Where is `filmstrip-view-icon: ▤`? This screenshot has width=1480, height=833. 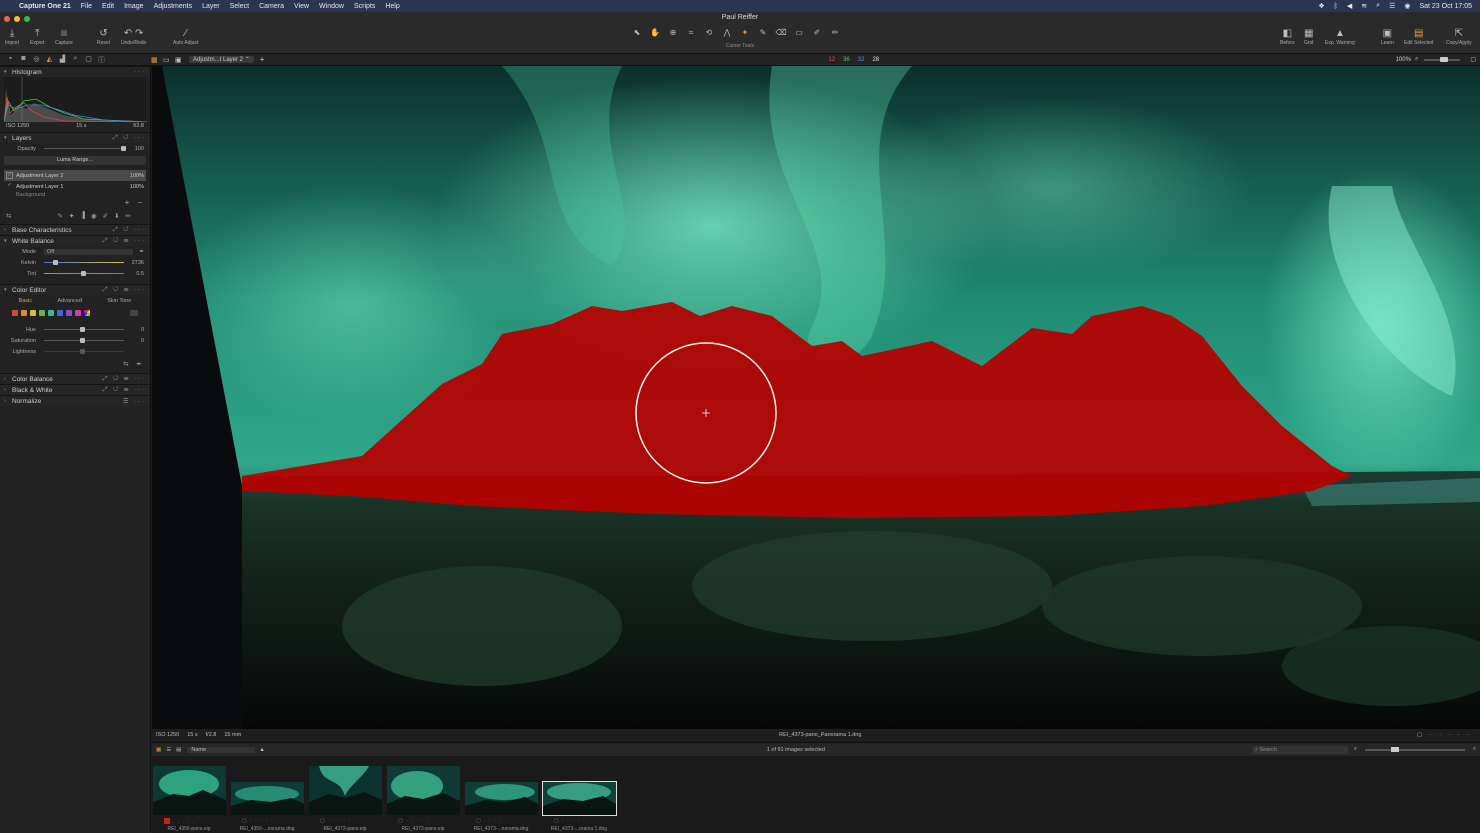
filmstrip-view-icon: ▤ is located at coordinates (178, 750).